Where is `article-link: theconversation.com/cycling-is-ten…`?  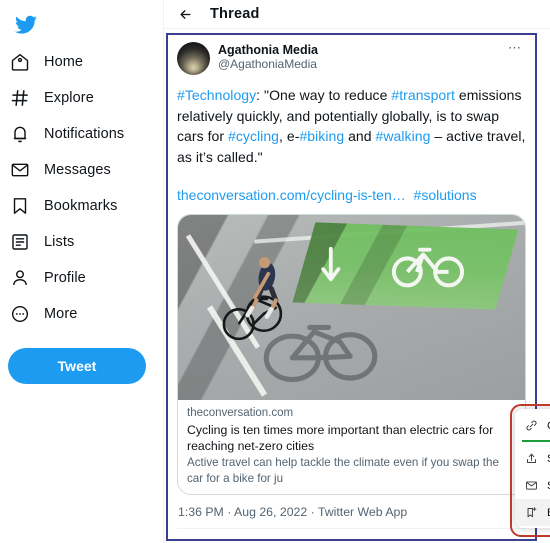 article-link: theconversation.com/cycling-is-ten… is located at coordinates (291, 195).